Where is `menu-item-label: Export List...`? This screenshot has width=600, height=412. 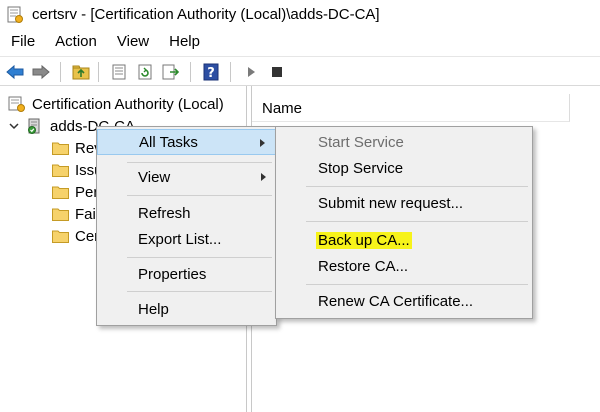
menu-item-label: Export List... is located at coordinates (180, 239).